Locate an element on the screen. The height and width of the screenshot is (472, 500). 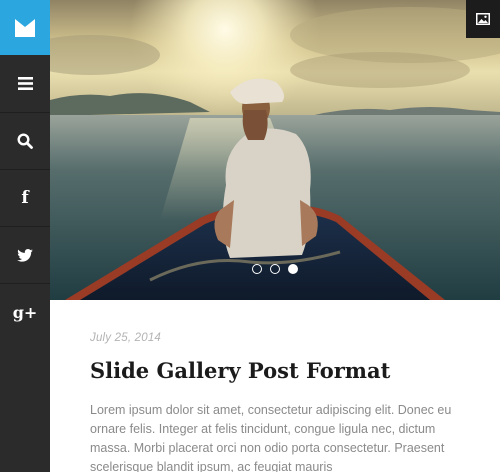
twitter-icon is located at coordinates (25, 255).